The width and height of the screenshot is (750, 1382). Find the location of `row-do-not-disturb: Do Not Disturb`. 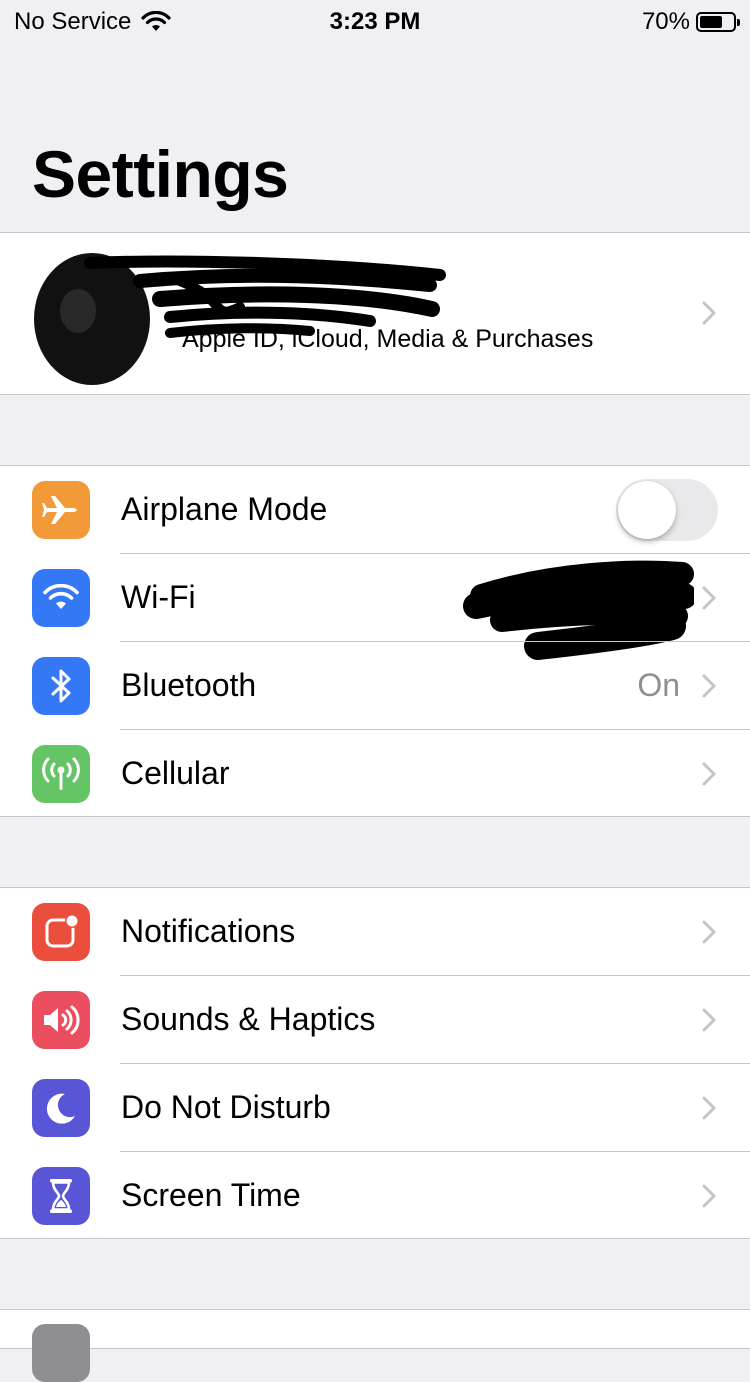

row-do-not-disturb: Do Not Disturb is located at coordinates (375, 1108).